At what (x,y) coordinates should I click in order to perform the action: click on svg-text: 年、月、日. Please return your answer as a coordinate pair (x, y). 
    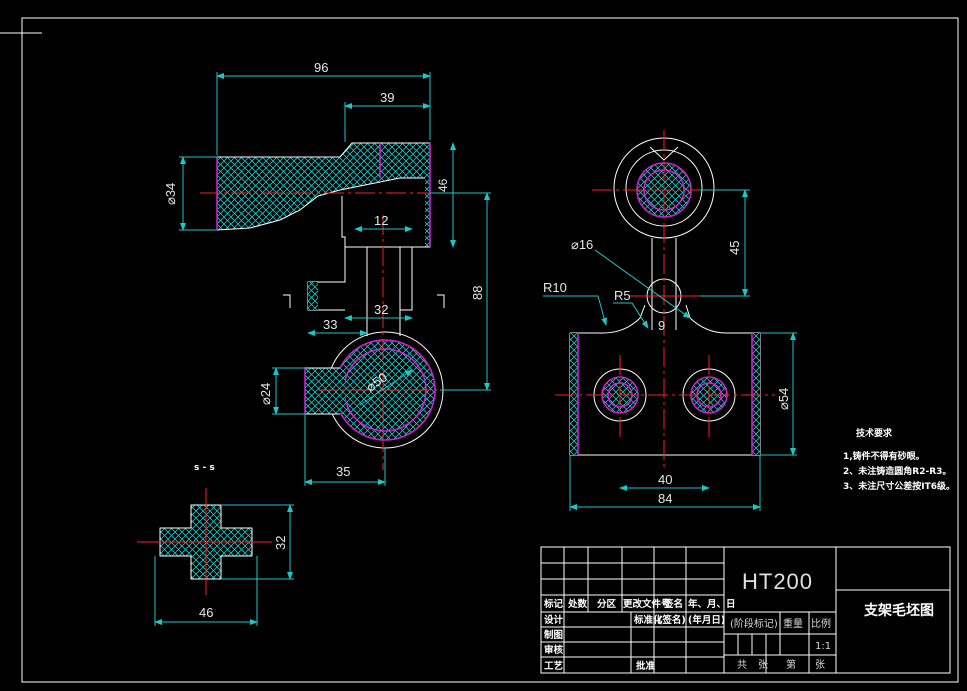
    Looking at the image, I should click on (712, 604).